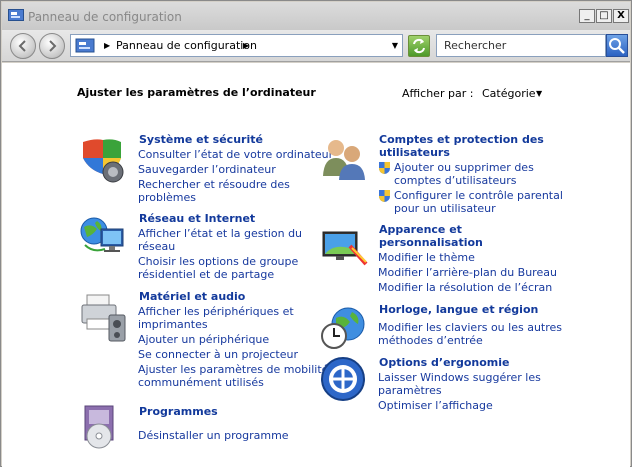 Image resolution: width=632 pixels, height=467 pixels. I want to click on link-windows-suggest-cont: paramètres, so click(410, 390).